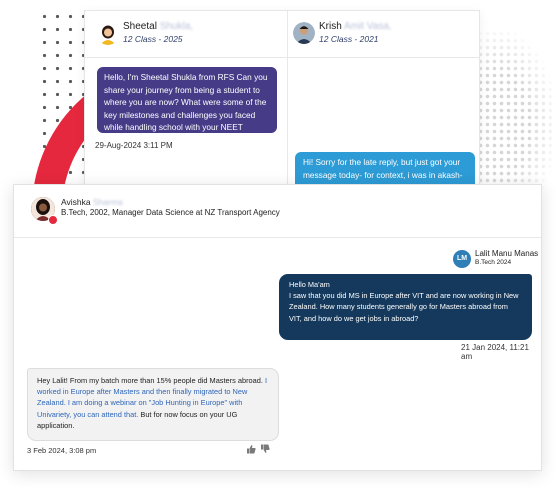  Describe the element at coordinates (355, 26) in the screenshot. I see `right-participant-name: Krish Amit Vasa,` at that location.